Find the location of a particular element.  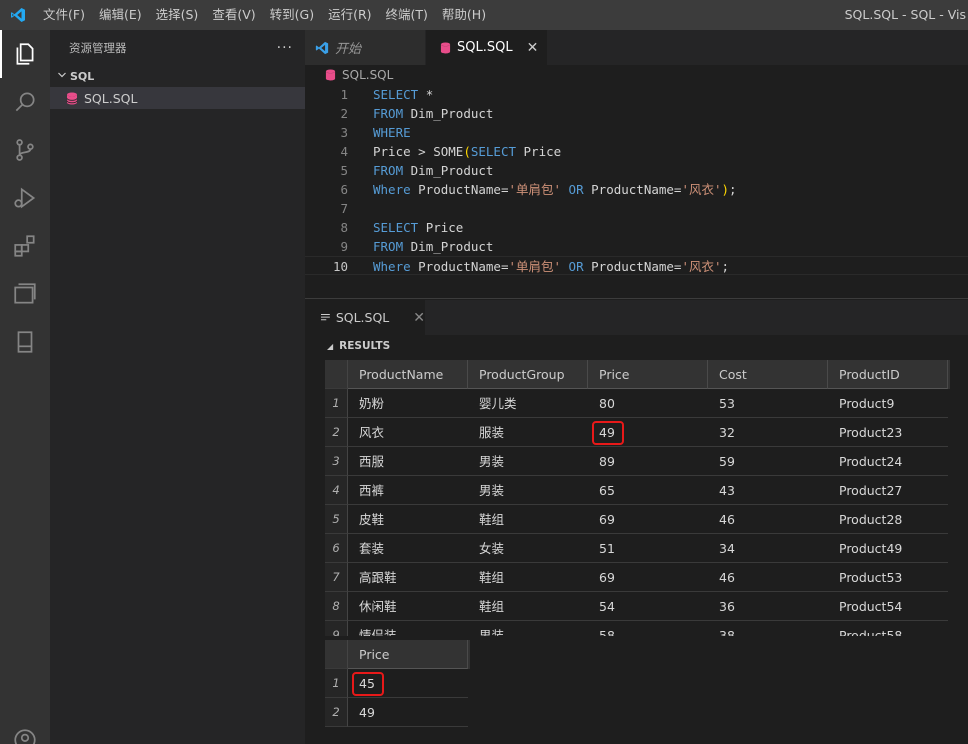

table-cell: Product54 is located at coordinates (888, 606).